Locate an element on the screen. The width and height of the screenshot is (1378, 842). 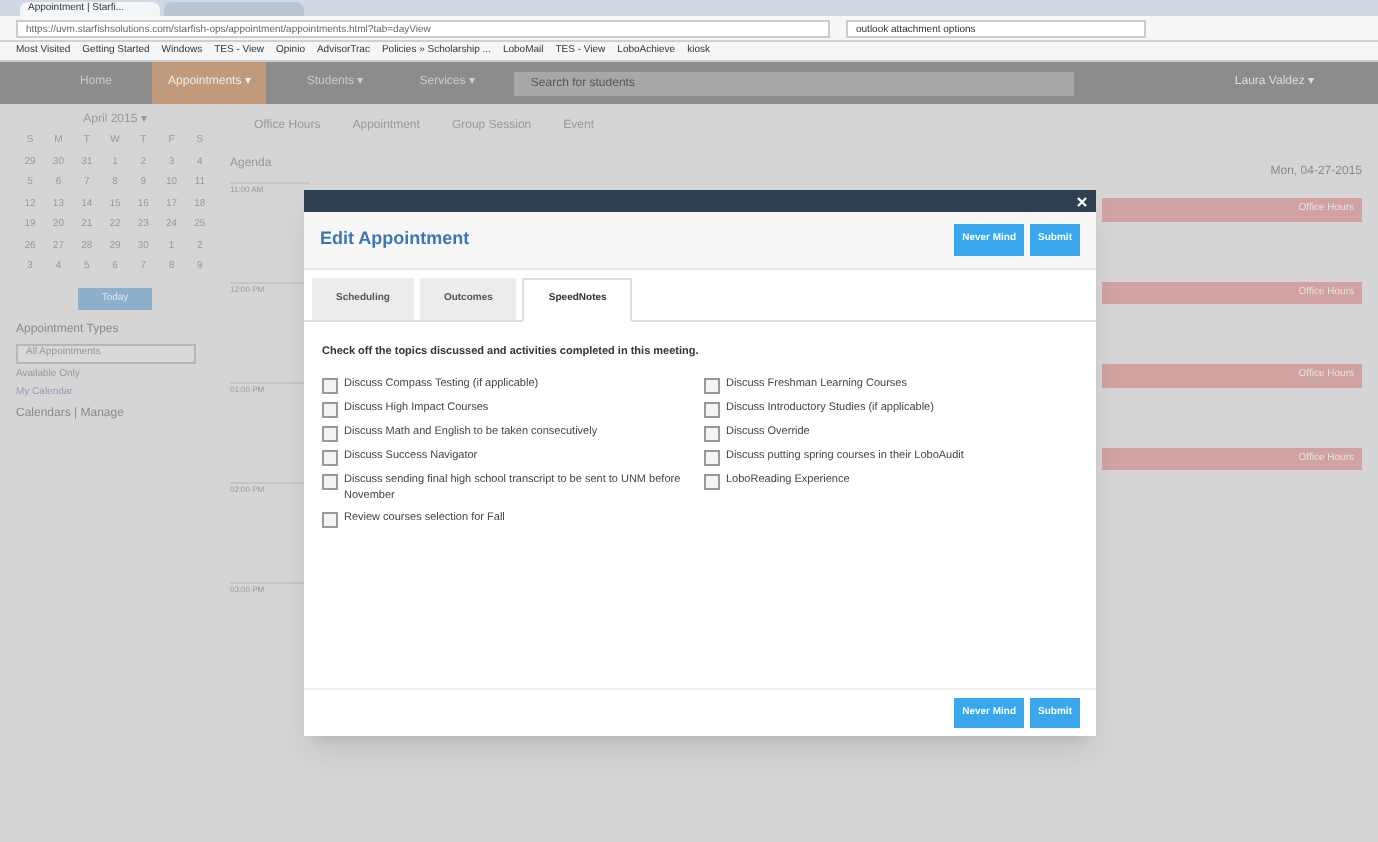
modal-title: Edit Appointment is located at coordinates (395, 239).